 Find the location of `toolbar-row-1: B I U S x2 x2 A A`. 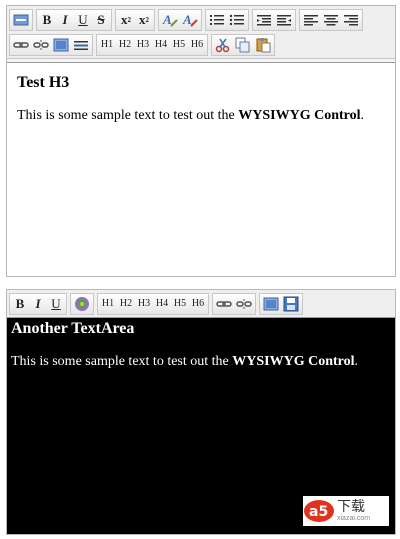

toolbar-row-1: B I U S x2 x2 A A is located at coordinates (201, 19).